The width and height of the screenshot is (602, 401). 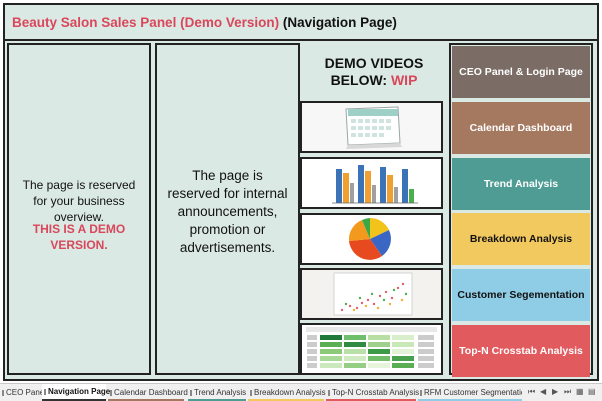 I want to click on tab-breakdown-analysis: Breakdown Analysis, so click(x=287, y=392).